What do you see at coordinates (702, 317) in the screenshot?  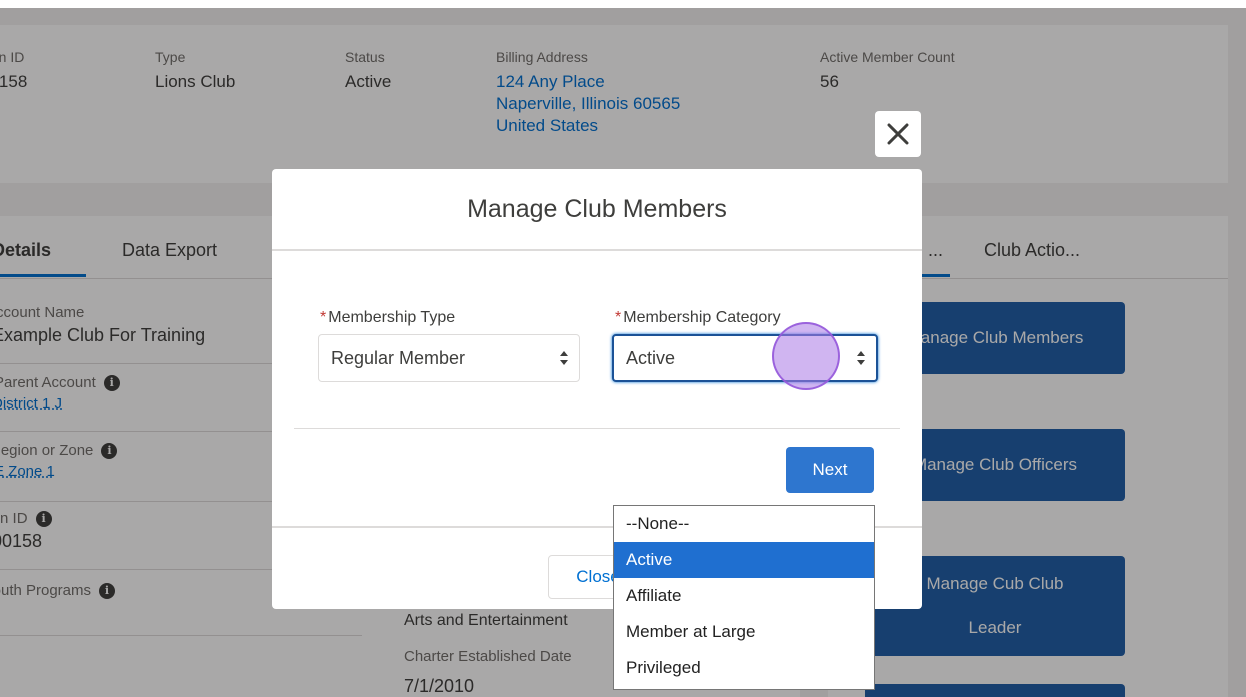 I see `membership-category-label-text: Membership Category` at bounding box center [702, 317].